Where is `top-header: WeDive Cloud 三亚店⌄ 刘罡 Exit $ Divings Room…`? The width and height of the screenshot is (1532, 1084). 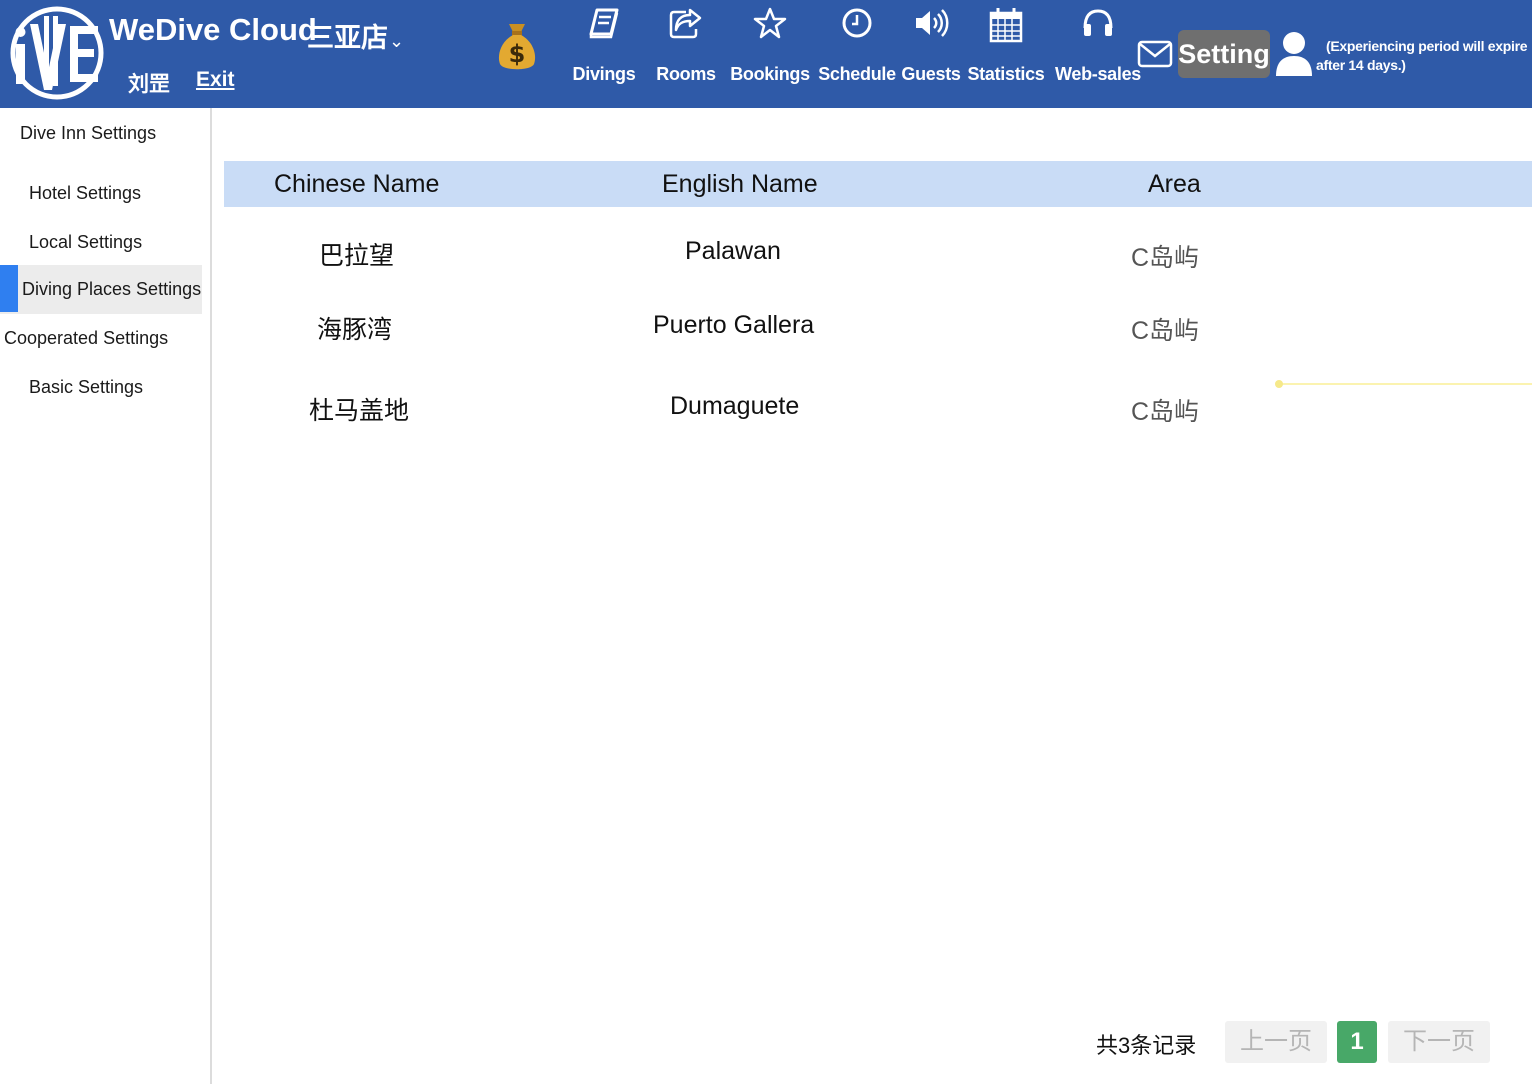
top-header: WeDive Cloud 三亚店⌄ 刘罡 Exit $ Divings Room… is located at coordinates (766, 54).